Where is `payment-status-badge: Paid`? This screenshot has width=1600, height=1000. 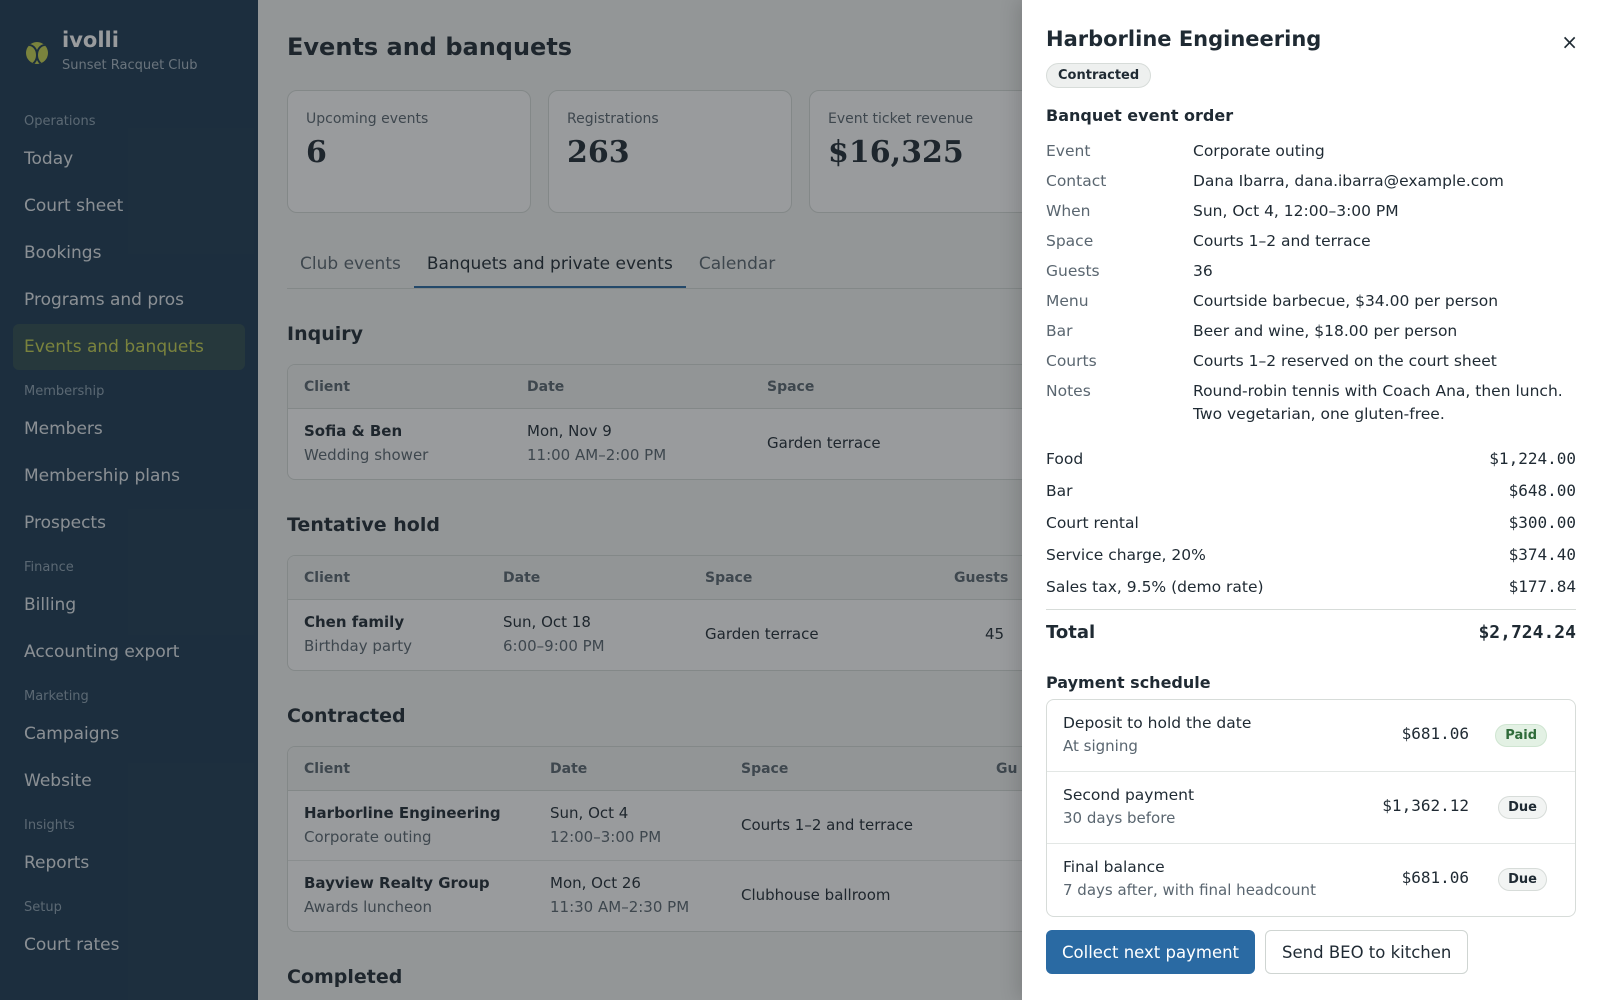 payment-status-badge: Paid is located at coordinates (1521, 735).